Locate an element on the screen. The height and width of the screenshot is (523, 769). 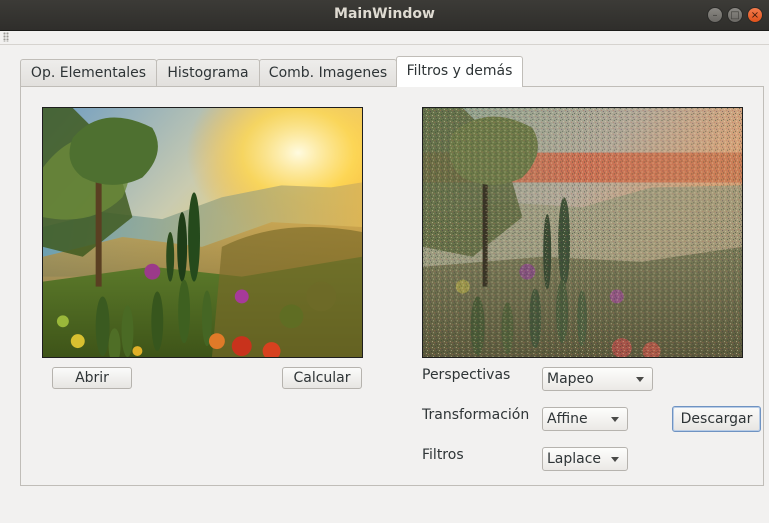
window-title: MainWindow is located at coordinates (384, 14).